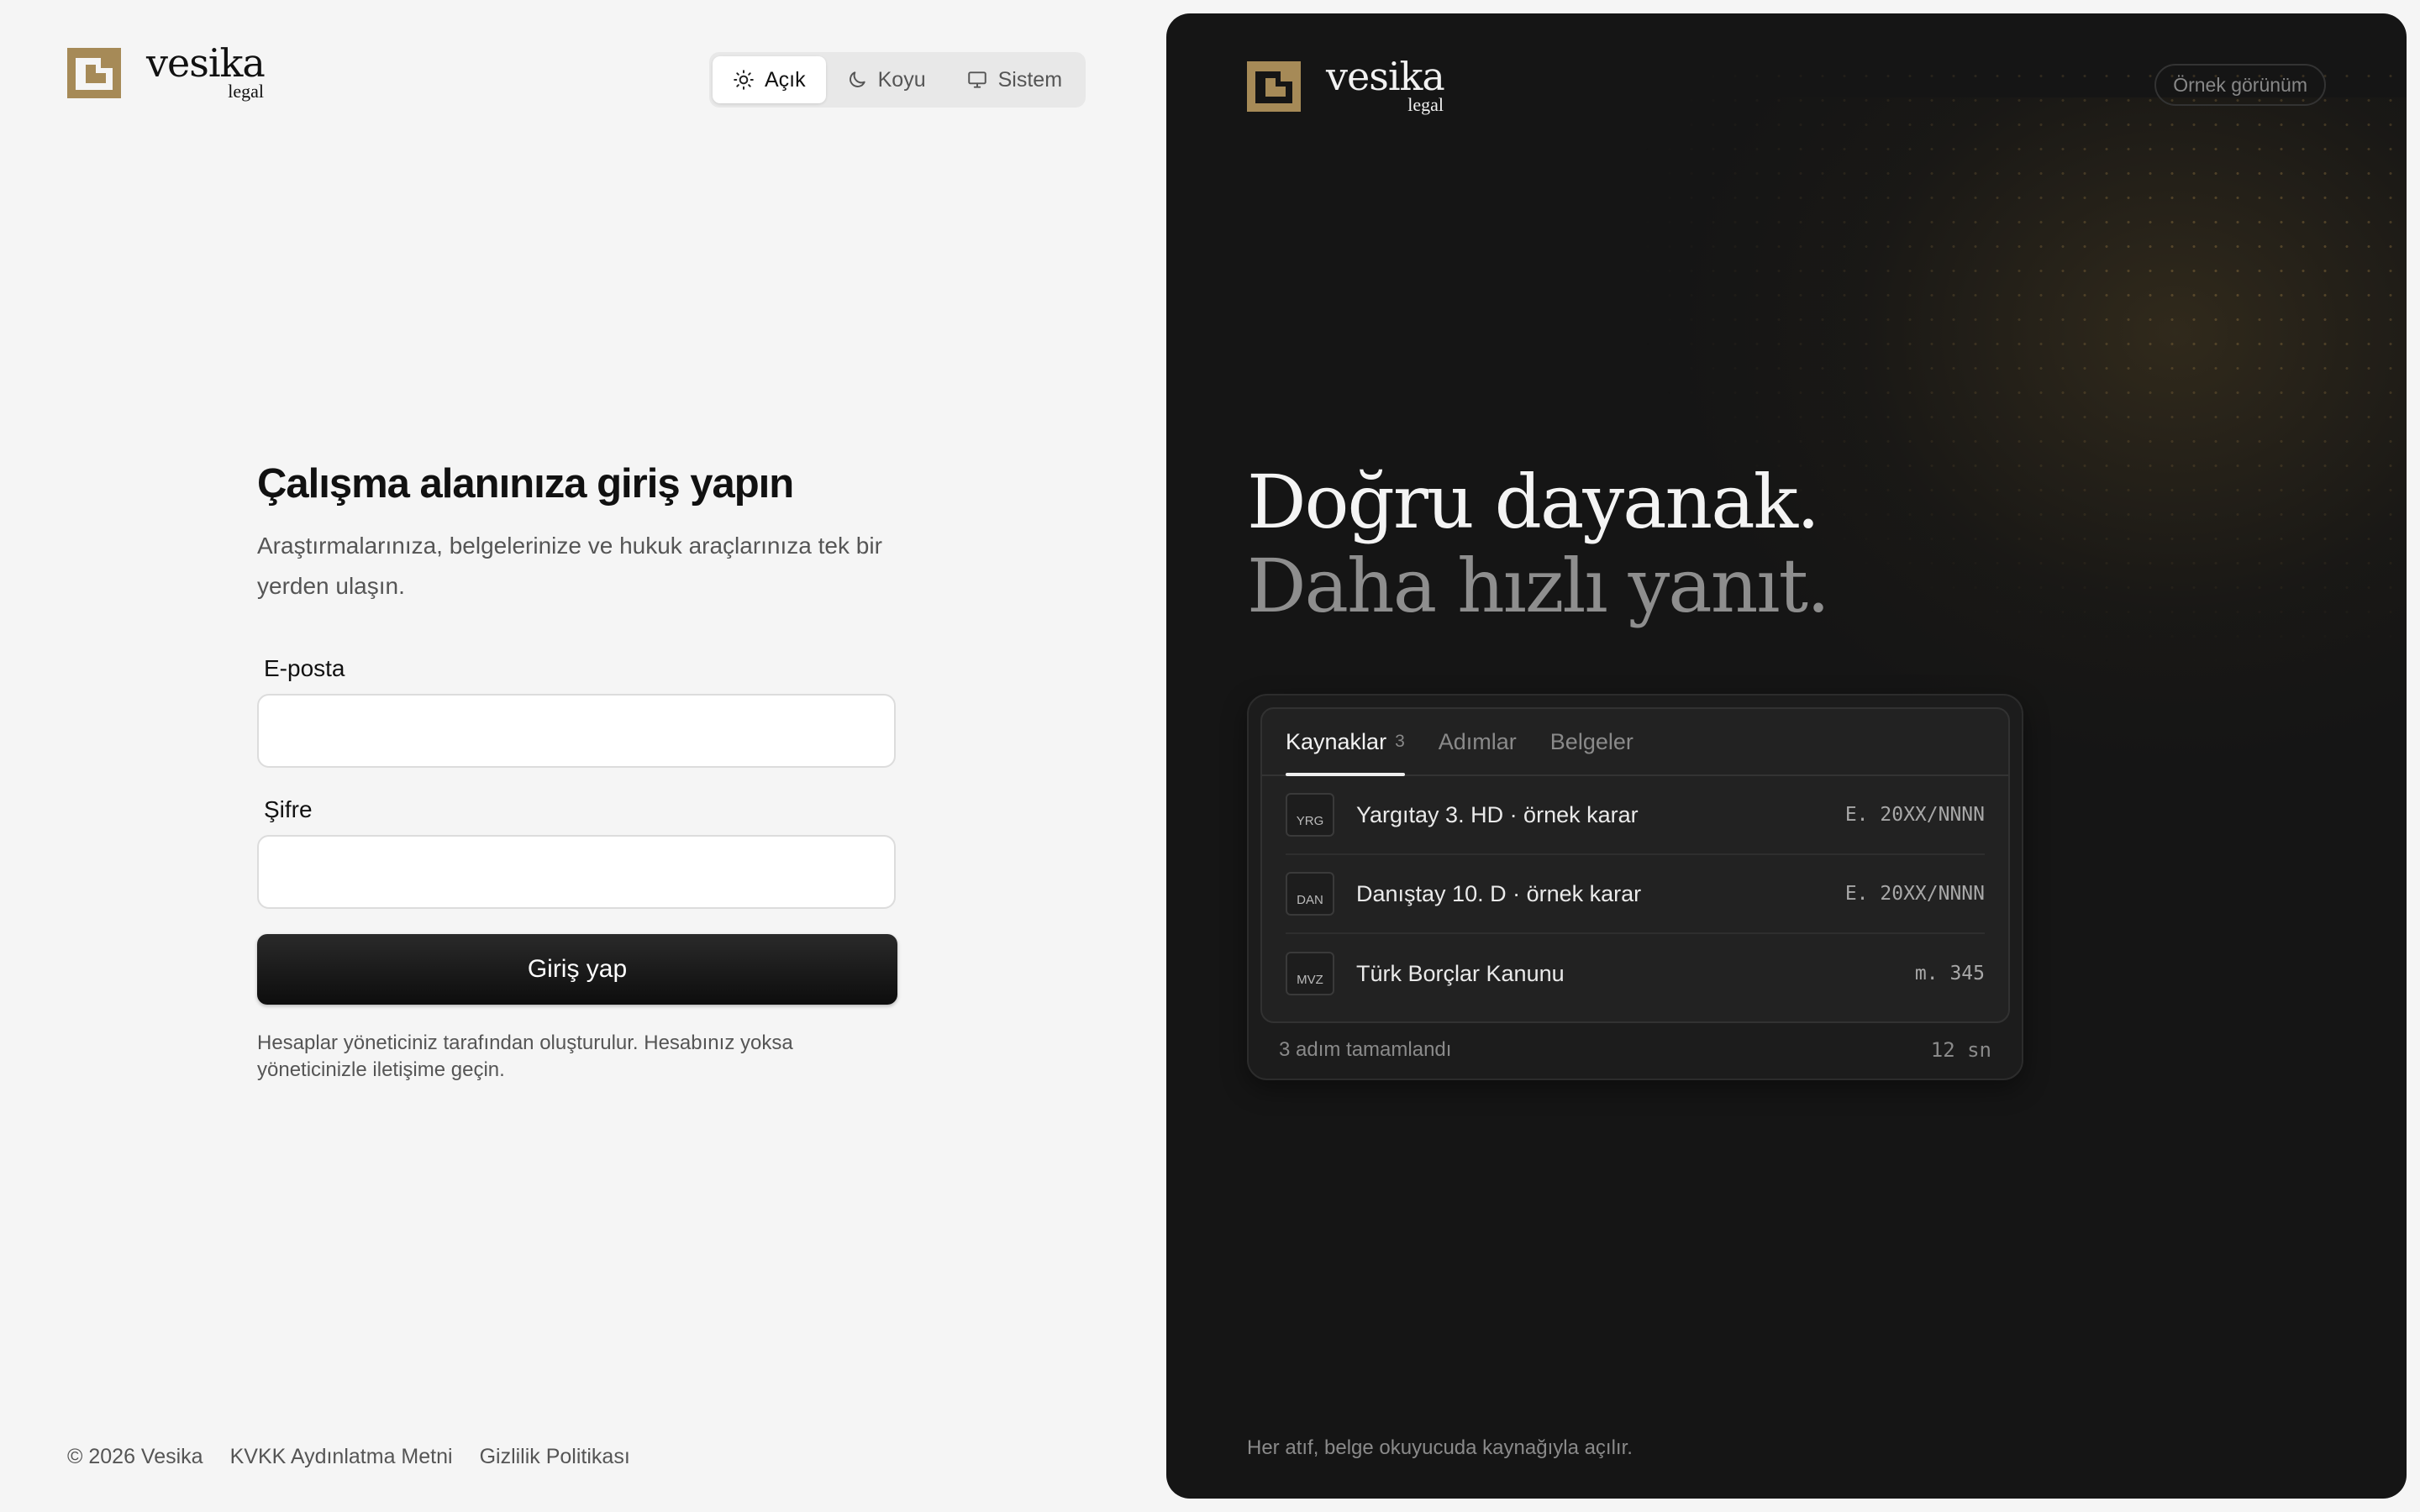 The width and height of the screenshot is (2420, 1512). I want to click on theme-option-system: Sistem, so click(1014, 79).